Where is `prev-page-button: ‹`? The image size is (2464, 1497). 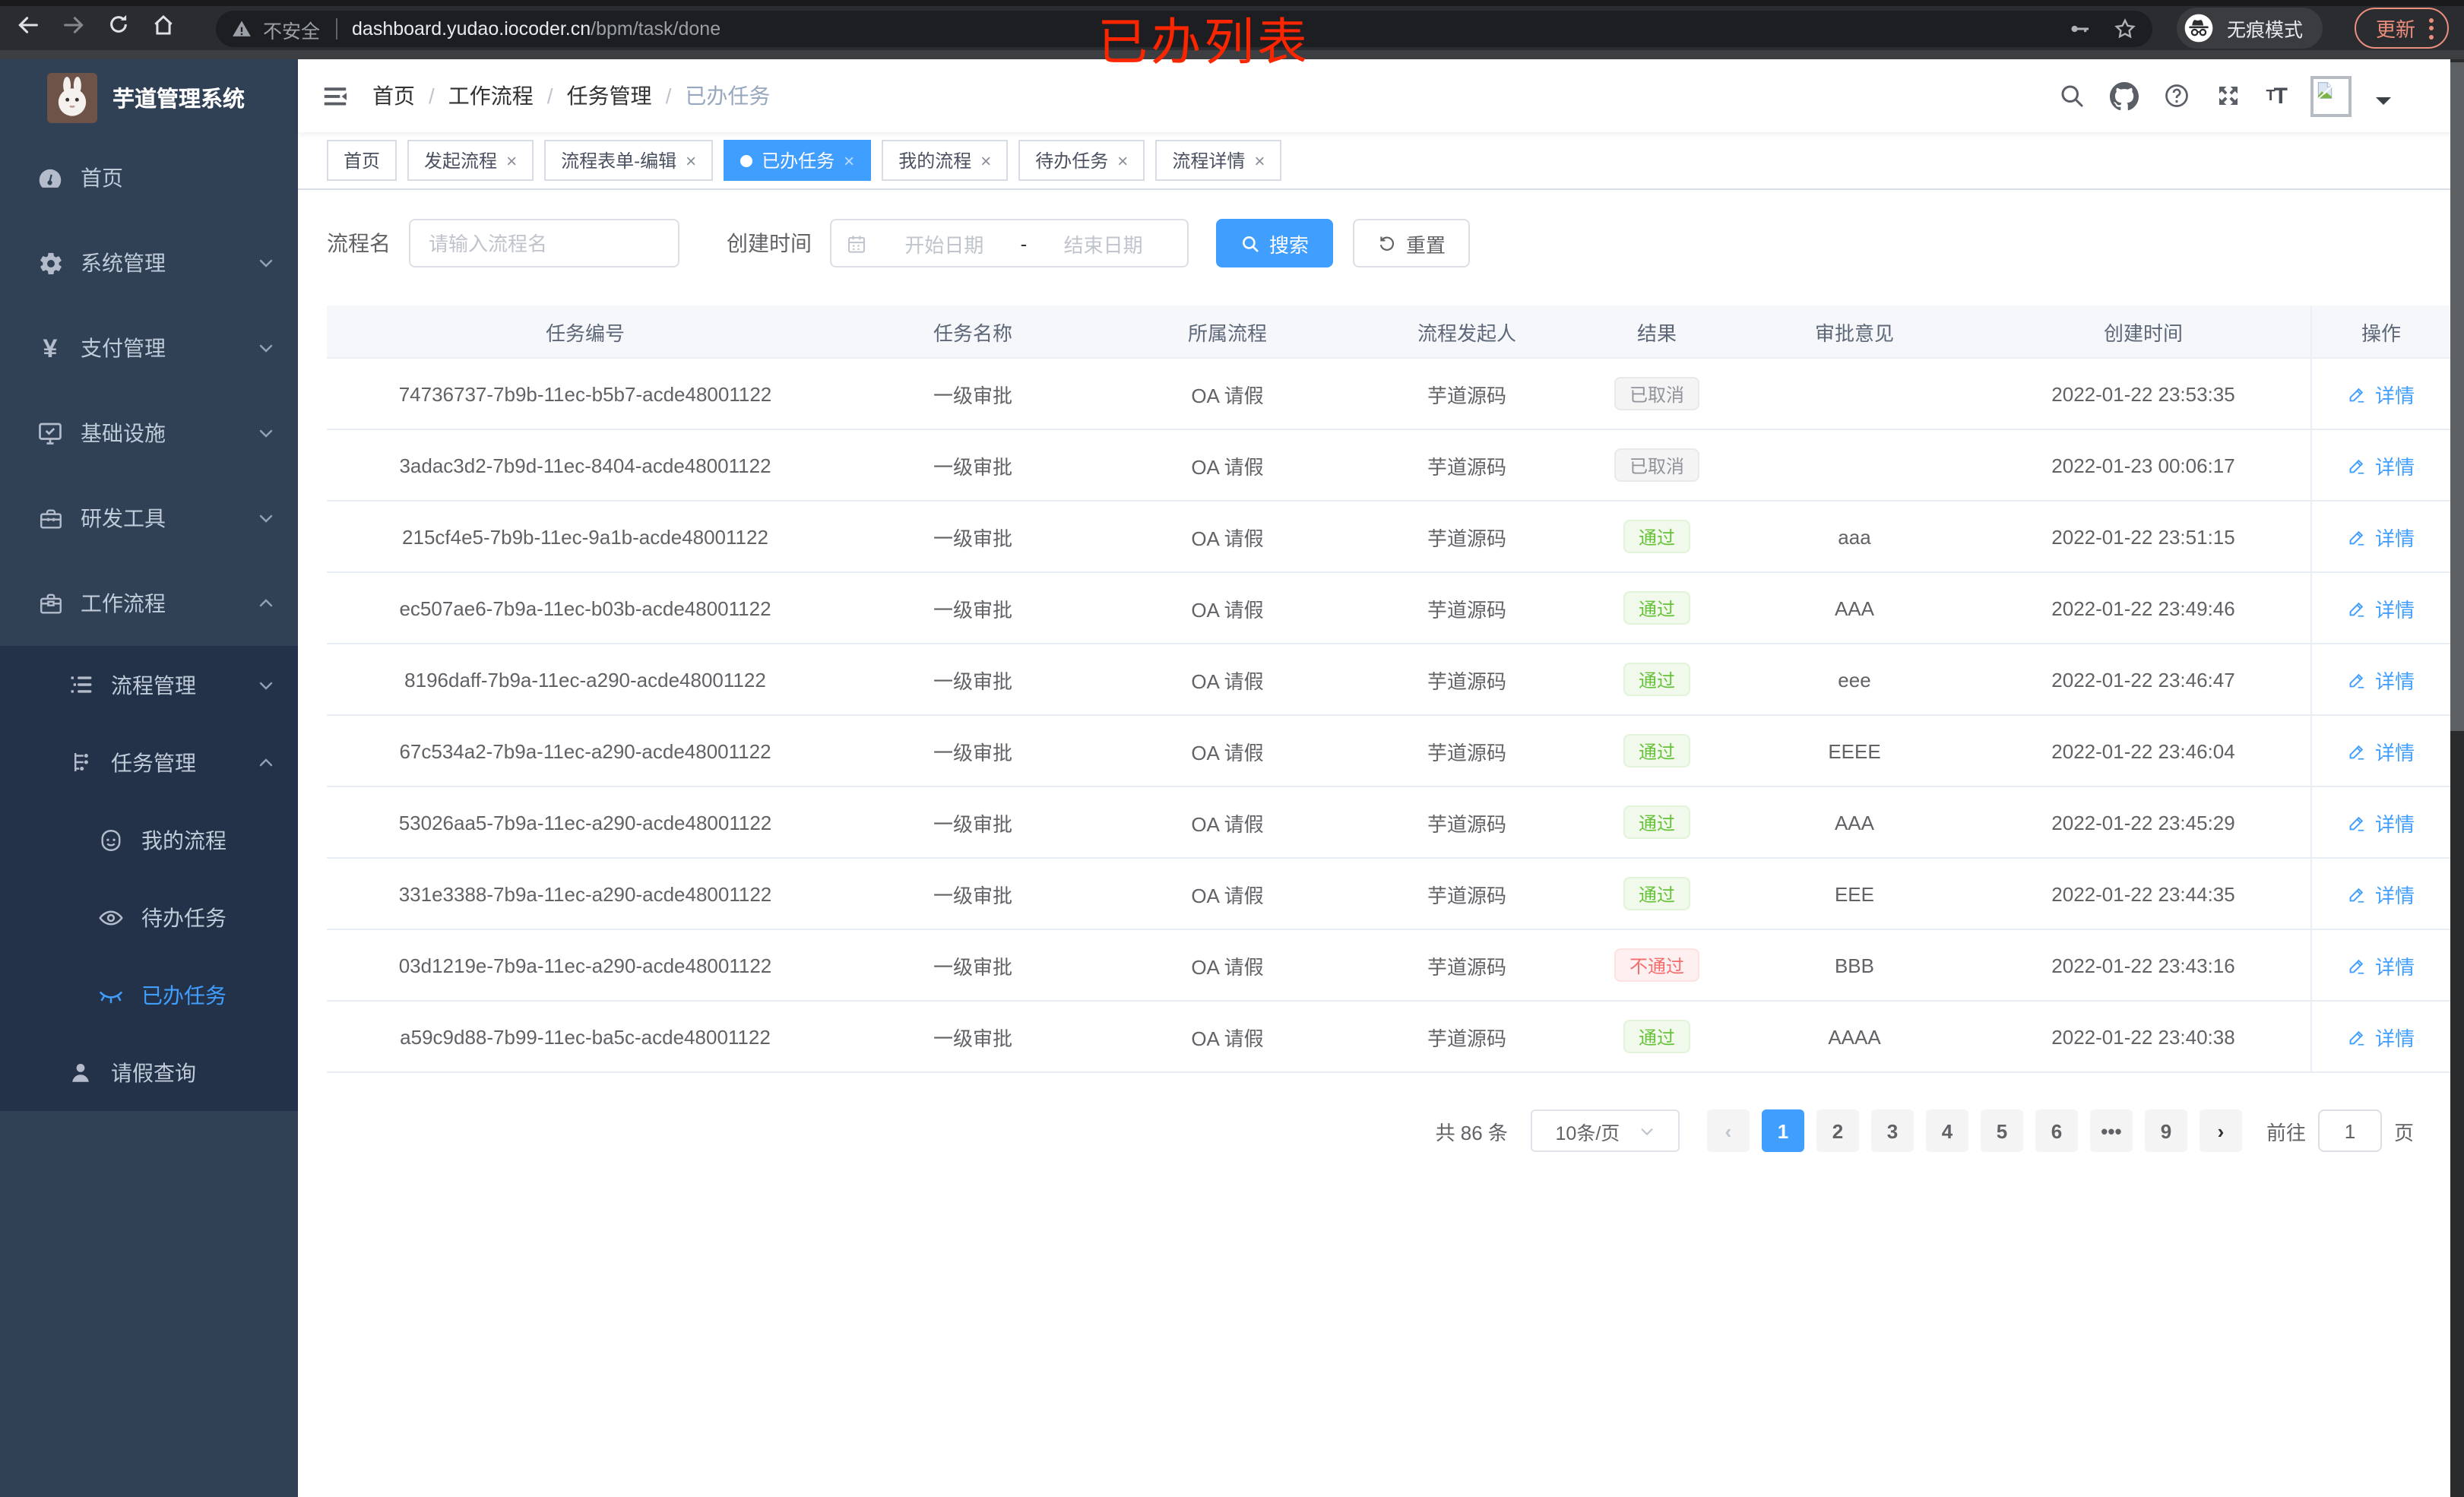 prev-page-button: ‹ is located at coordinates (1728, 1130).